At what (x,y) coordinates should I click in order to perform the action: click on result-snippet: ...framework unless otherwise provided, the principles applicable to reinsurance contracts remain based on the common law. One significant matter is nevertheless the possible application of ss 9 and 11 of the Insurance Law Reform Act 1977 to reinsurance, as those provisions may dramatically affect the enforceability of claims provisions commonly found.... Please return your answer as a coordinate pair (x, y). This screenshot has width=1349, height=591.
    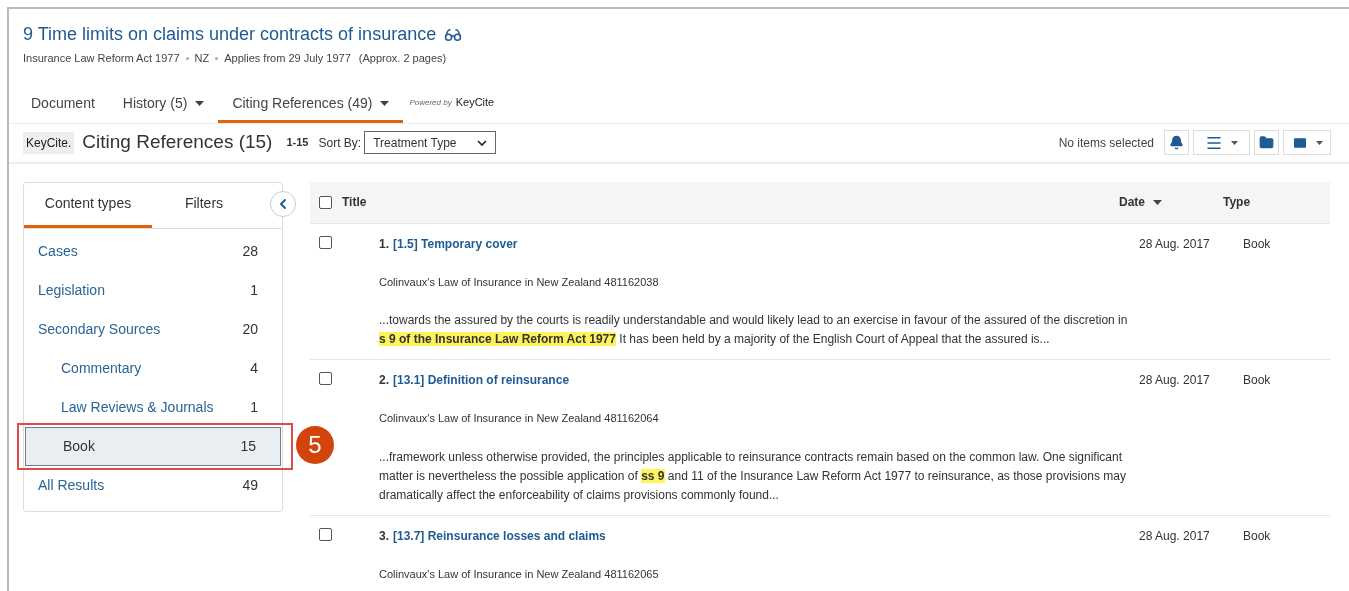
    Looking at the image, I should click on (753, 476).